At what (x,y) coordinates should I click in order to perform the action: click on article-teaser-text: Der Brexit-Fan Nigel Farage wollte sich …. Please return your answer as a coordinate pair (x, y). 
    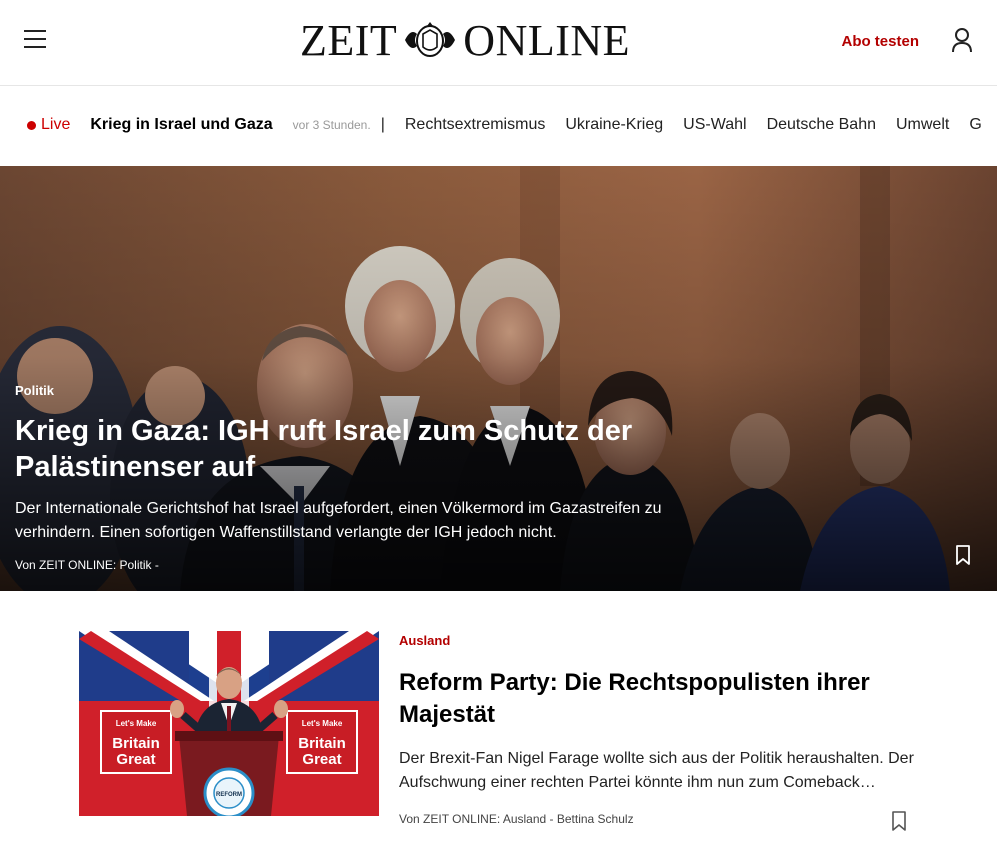
    Looking at the image, I should click on (656, 770).